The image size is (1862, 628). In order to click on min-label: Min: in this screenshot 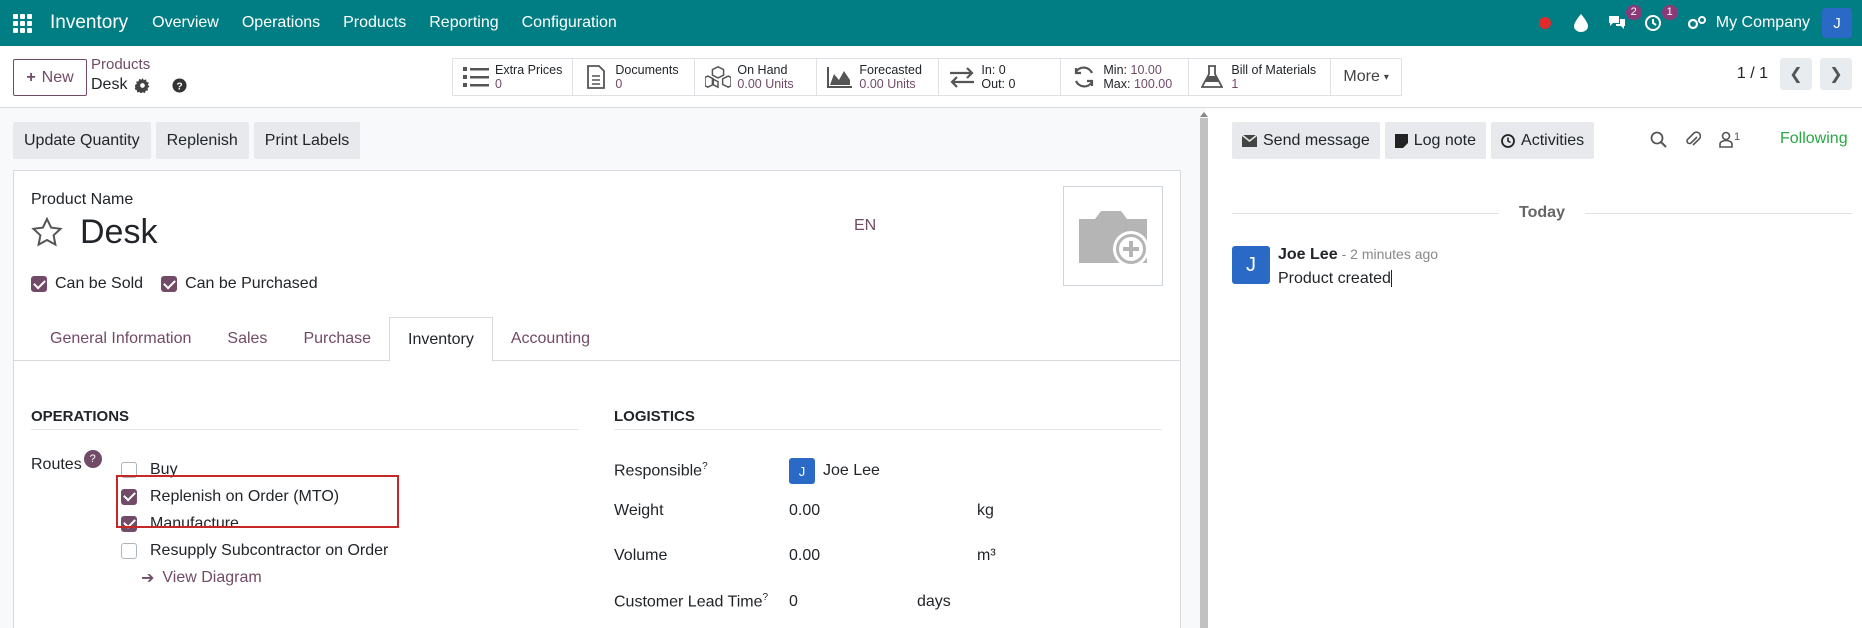, I will do `click(1115, 70)`.